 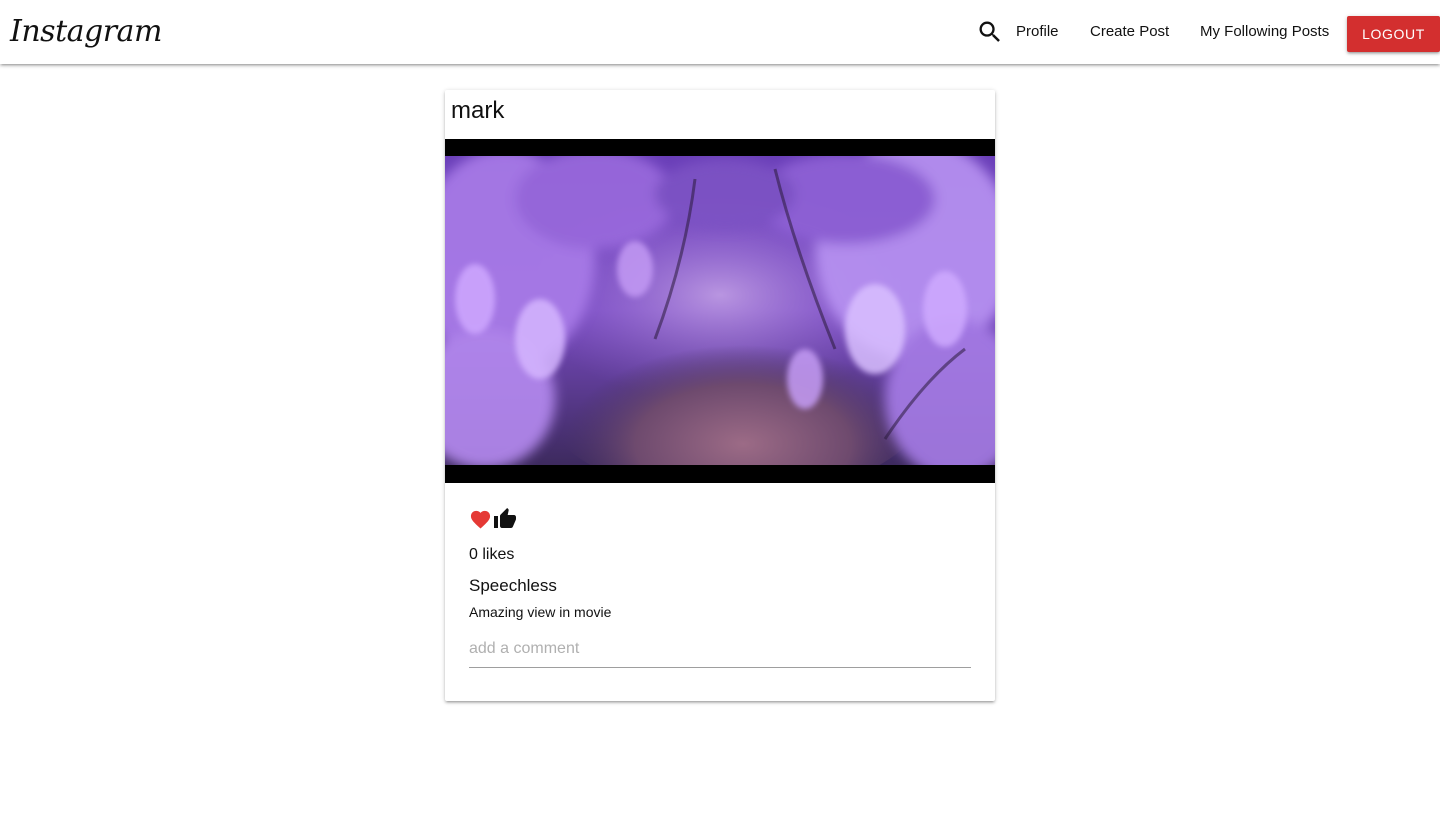 I want to click on nav-following-posts-link: My Following Posts, so click(x=1264, y=32).